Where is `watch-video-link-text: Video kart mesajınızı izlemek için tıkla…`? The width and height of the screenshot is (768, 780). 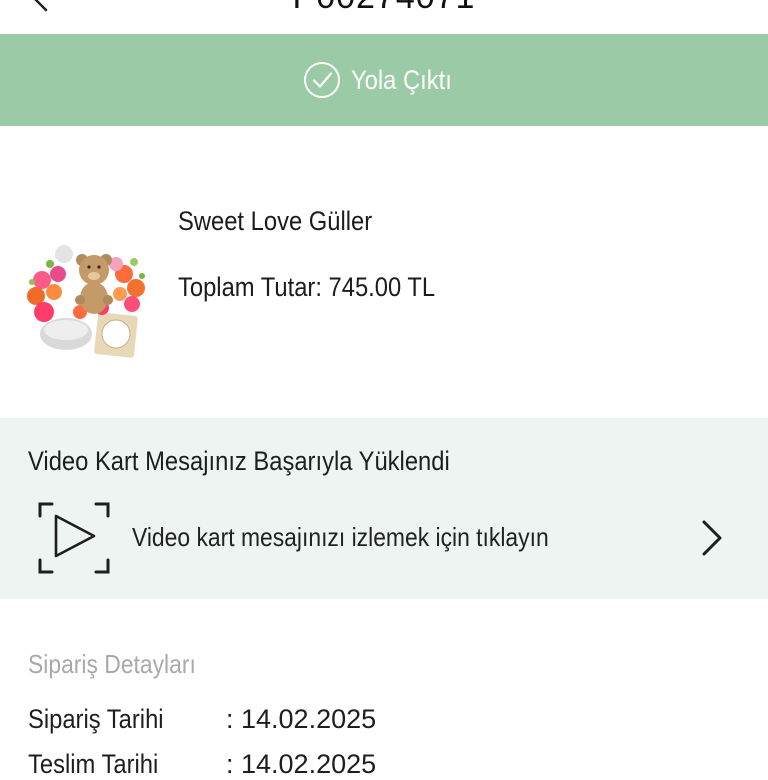
watch-video-link-text: Video kart mesajınızı izlemek için tıkla… is located at coordinates (340, 537).